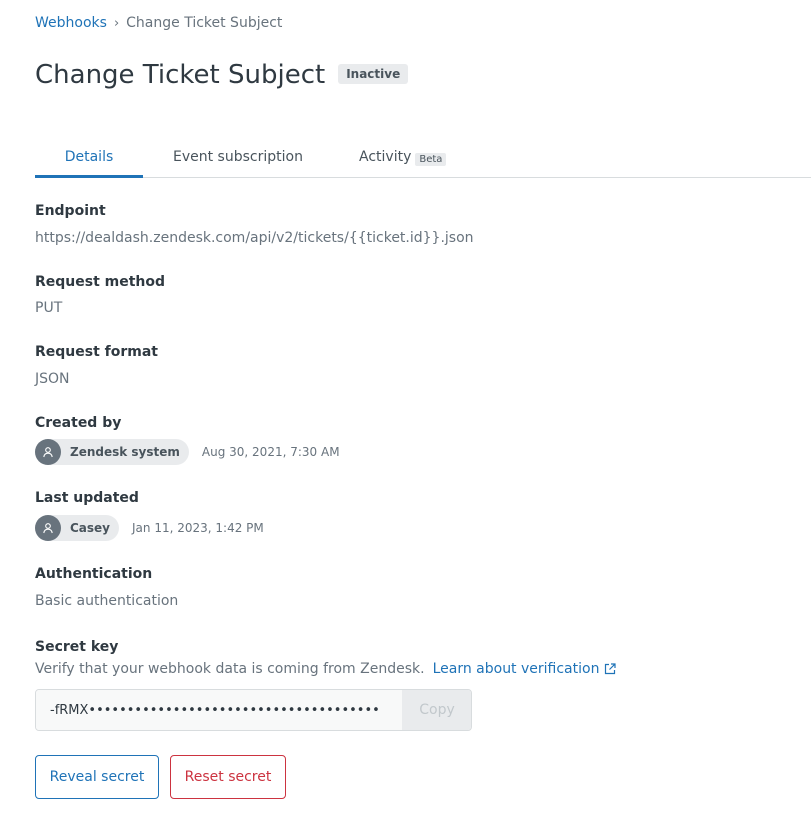  What do you see at coordinates (198, 528) in the screenshot?
I see `last-updated-date: Jan 11, 2023, 1:42 PM` at bounding box center [198, 528].